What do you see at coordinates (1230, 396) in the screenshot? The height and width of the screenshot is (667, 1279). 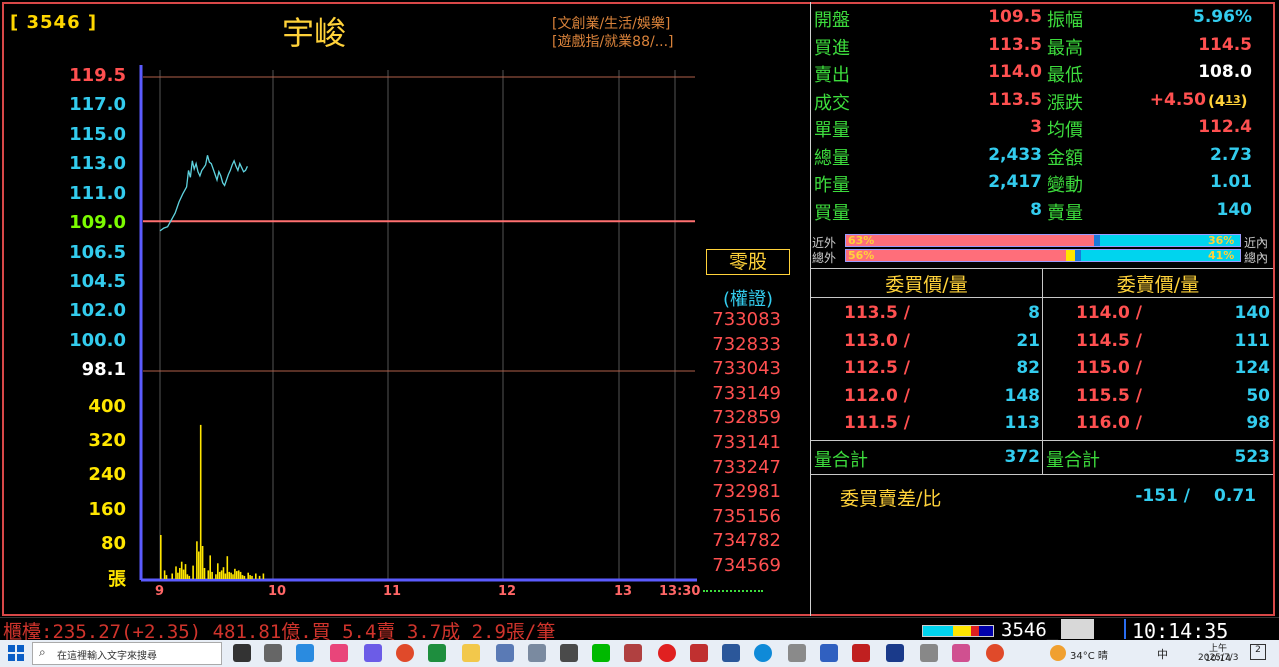 I see `ask-volume: 50` at bounding box center [1230, 396].